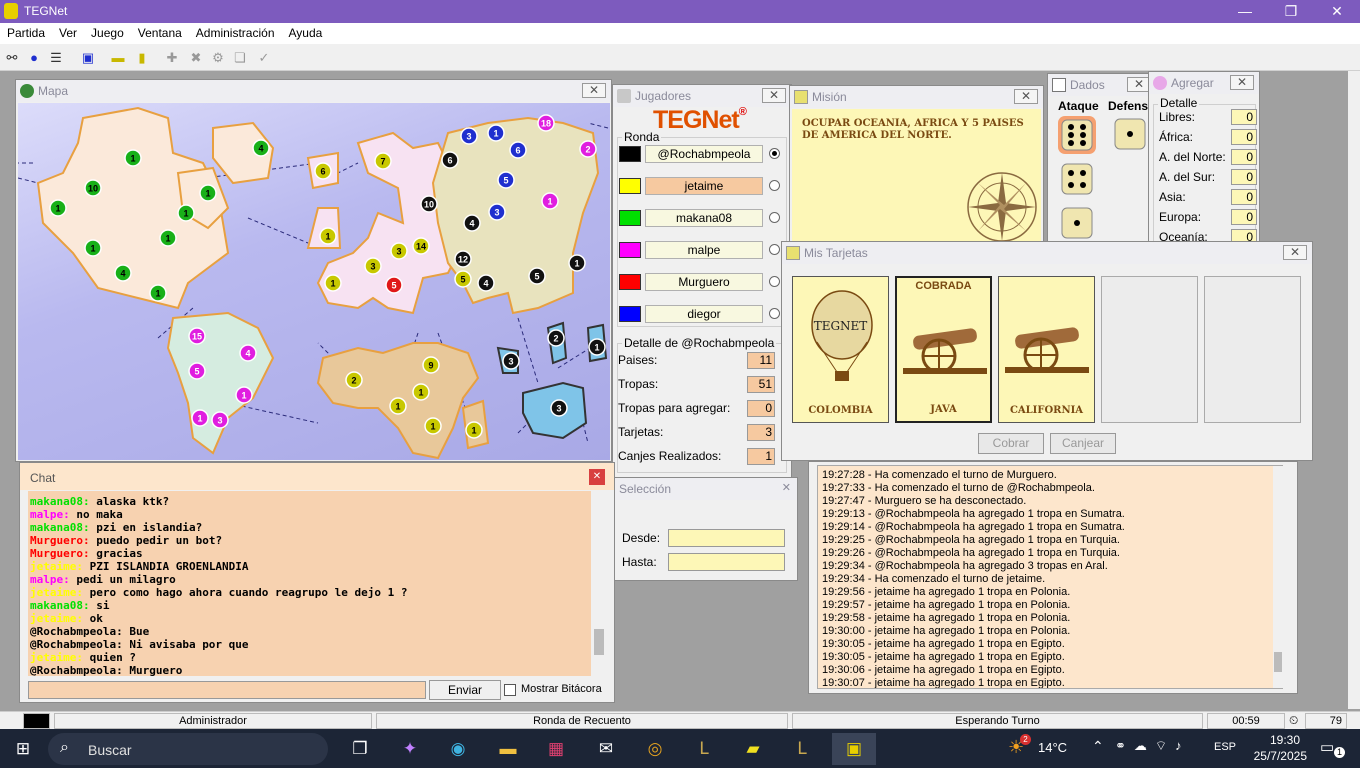  What do you see at coordinates (218, 57) in the screenshot?
I see `regroup-icon: ⚙` at bounding box center [218, 57].